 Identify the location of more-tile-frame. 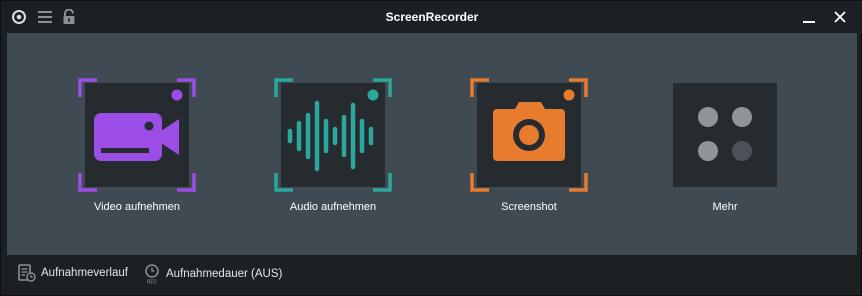
(725, 135).